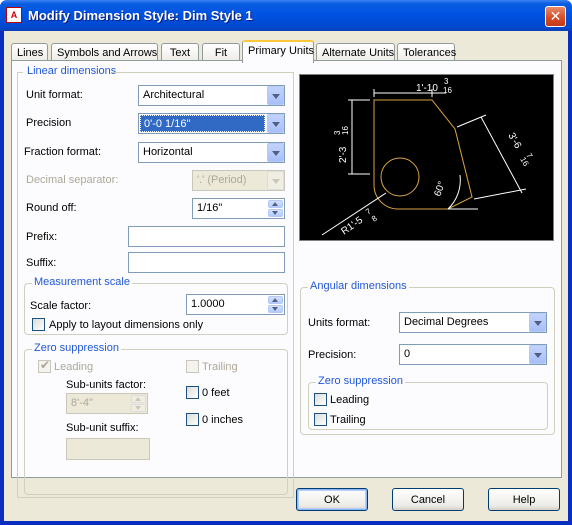  Describe the element at coordinates (42, 237) in the screenshot. I see `prefix-label: Prefix:` at that location.